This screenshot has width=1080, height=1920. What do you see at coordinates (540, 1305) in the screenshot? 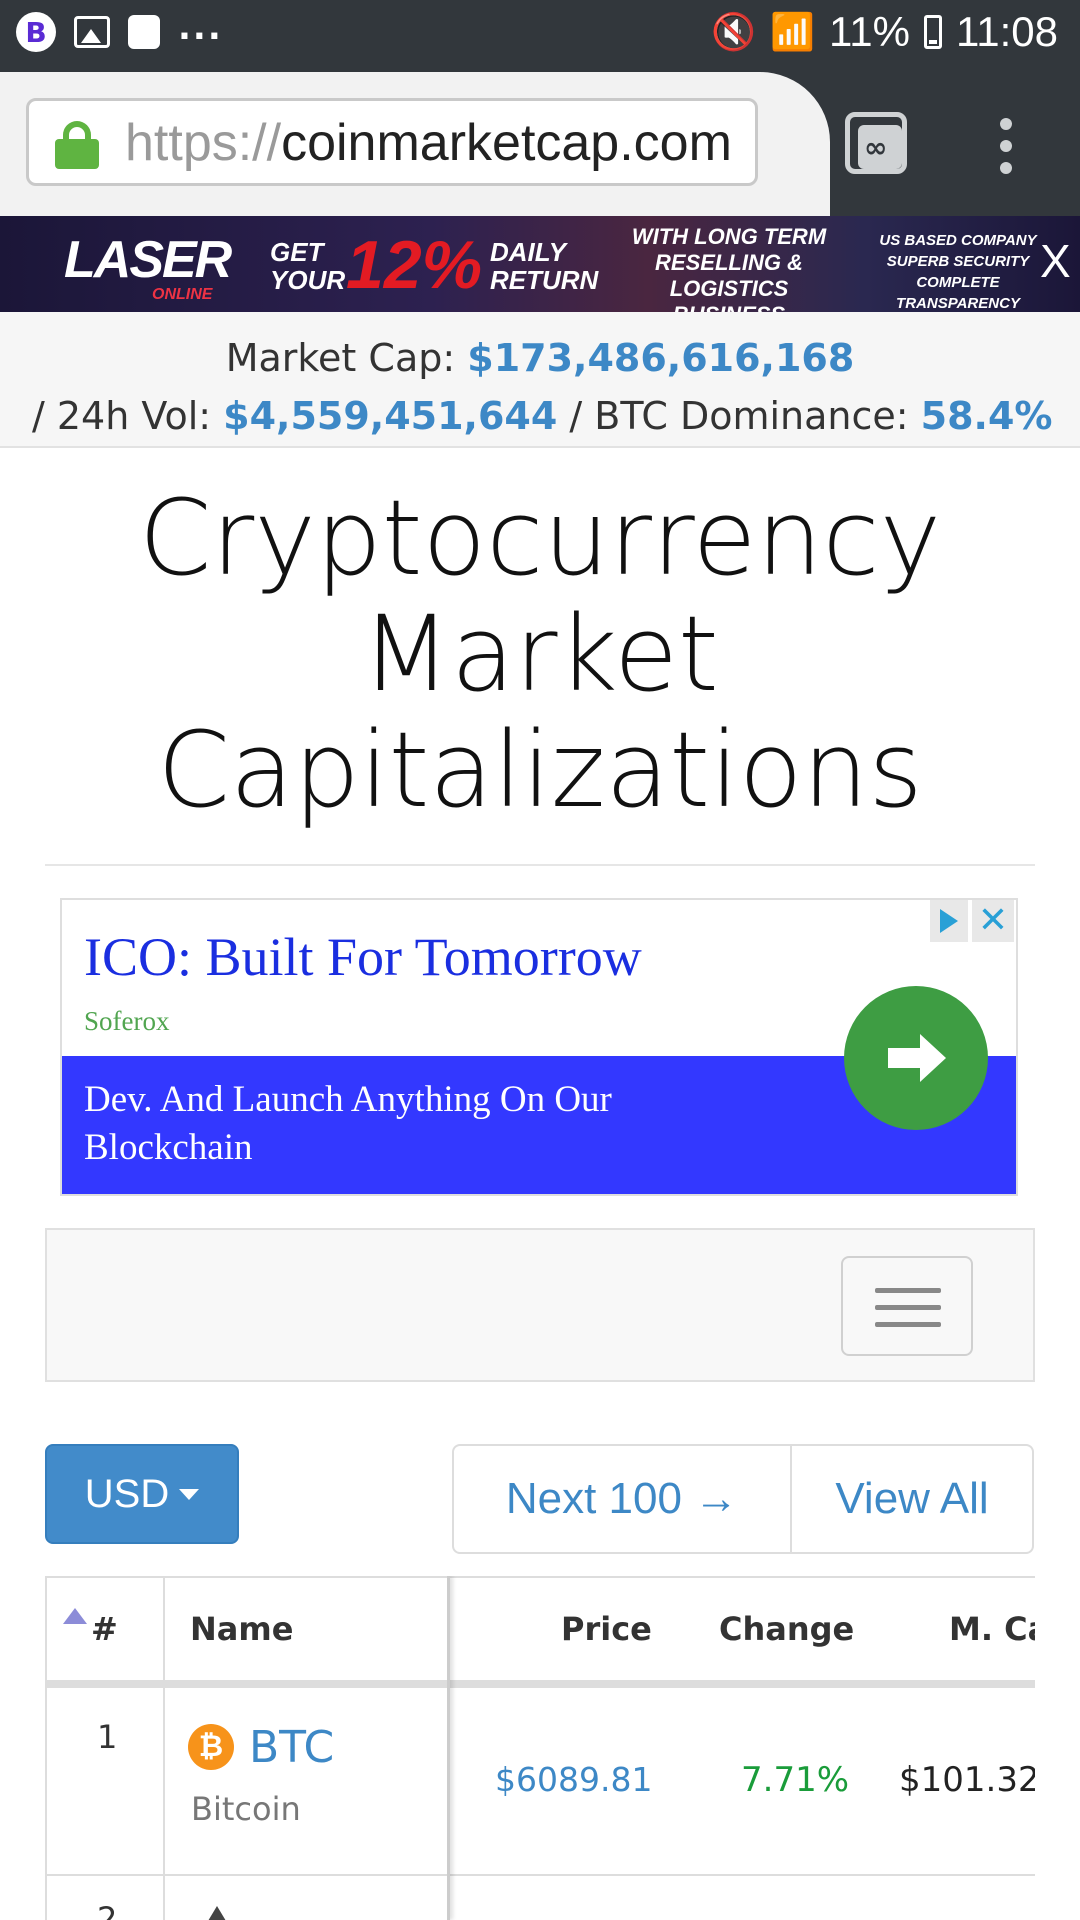
I see `site-navbar` at bounding box center [540, 1305].